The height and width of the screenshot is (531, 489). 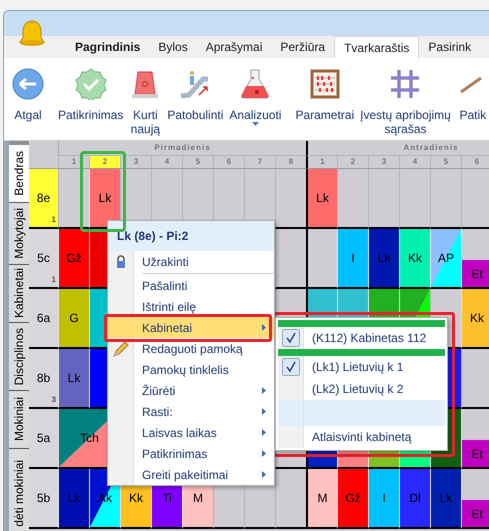 What do you see at coordinates (54, 400) in the screenshot?
I see `lesson-count: 3` at bounding box center [54, 400].